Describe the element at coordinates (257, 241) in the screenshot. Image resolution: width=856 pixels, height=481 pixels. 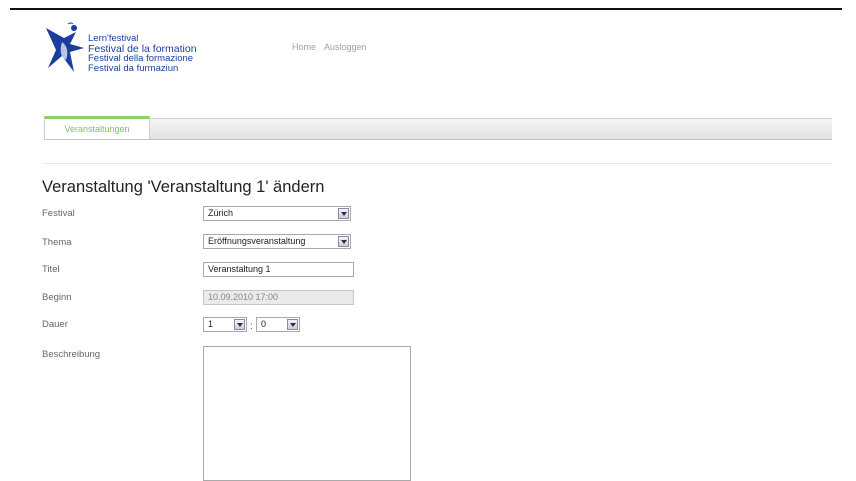
I see `thema-value: Eröffnungsveranstaltung` at that location.